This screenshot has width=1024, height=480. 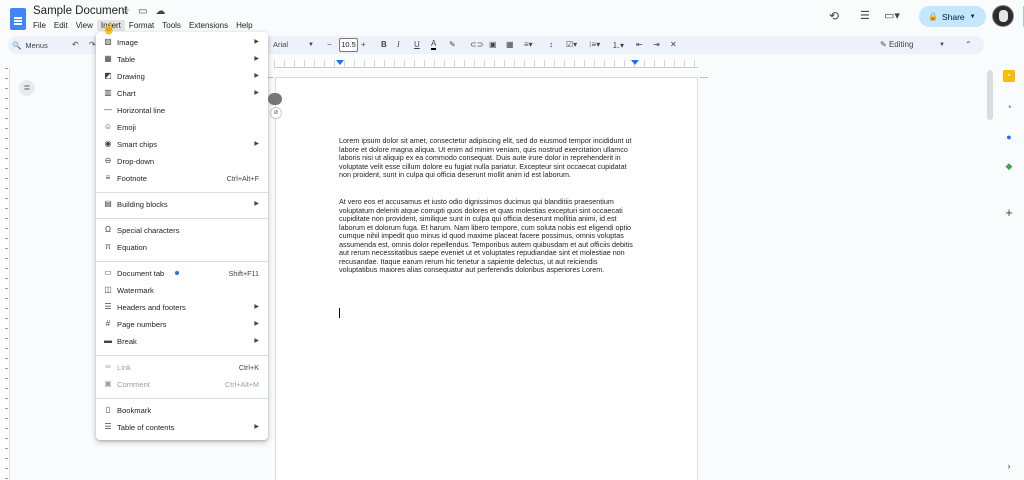 I want to click on tasks-icon: ◔, so click(x=1009, y=107).